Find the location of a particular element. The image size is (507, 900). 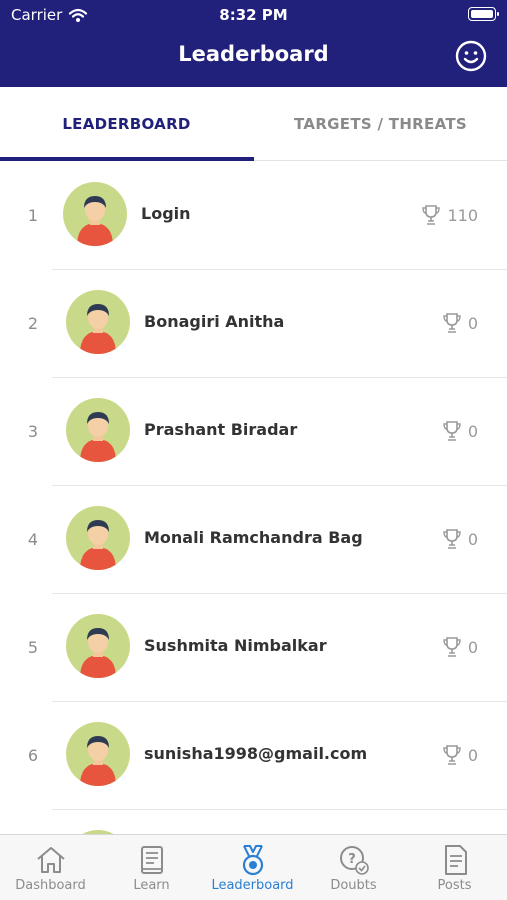

user-name: Bonagiri Anitha is located at coordinates (214, 321).